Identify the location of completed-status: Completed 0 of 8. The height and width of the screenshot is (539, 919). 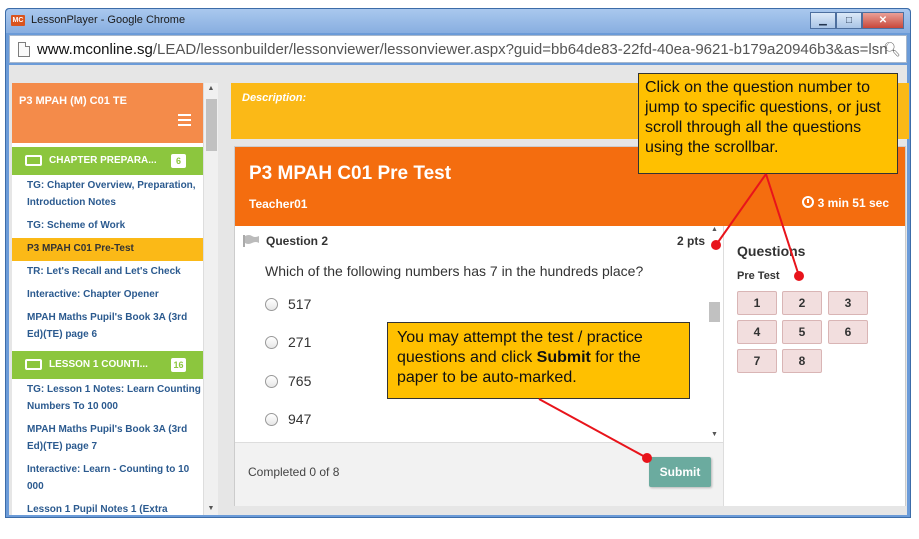
(294, 472).